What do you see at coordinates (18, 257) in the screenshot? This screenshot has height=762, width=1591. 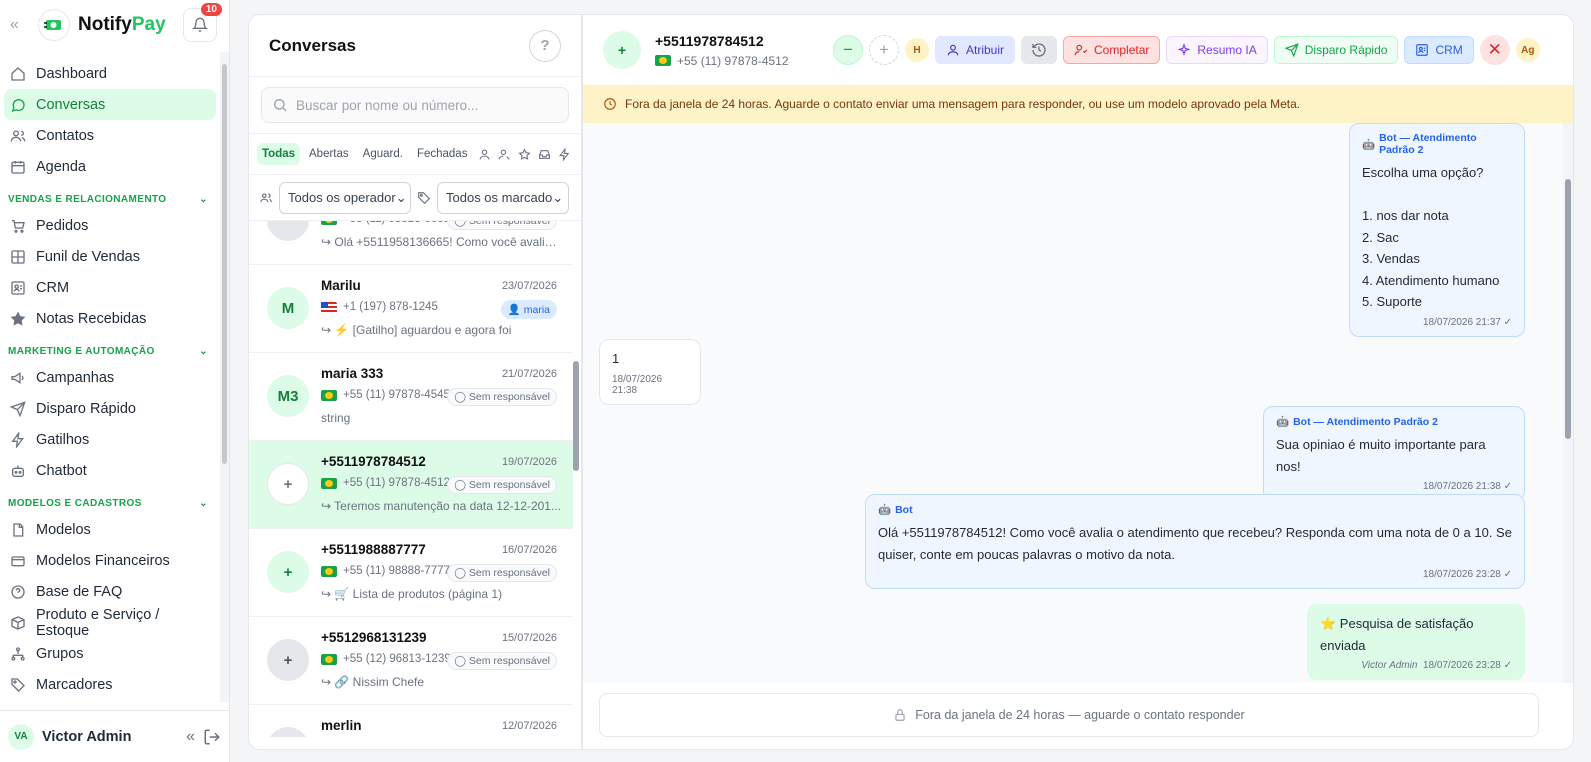 I see `grid-icon` at bounding box center [18, 257].